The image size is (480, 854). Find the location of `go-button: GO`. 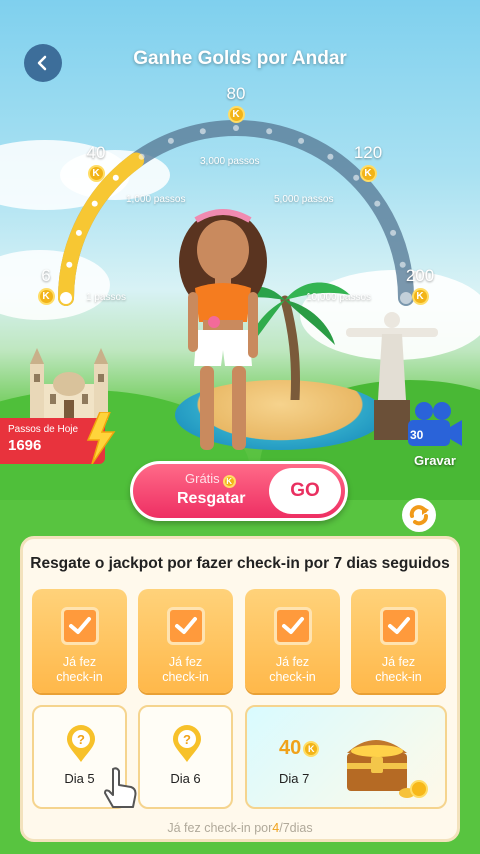

go-button: GO is located at coordinates (305, 491).